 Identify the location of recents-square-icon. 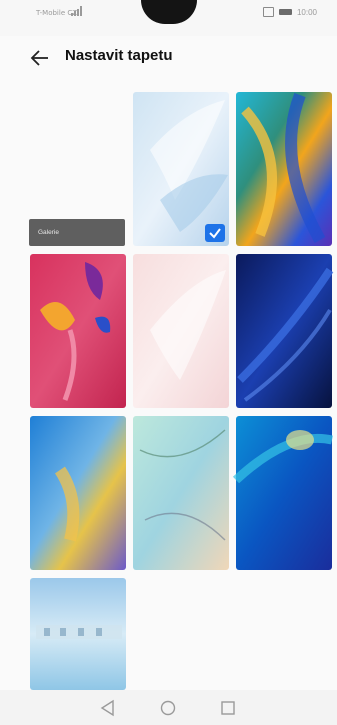
(228, 708).